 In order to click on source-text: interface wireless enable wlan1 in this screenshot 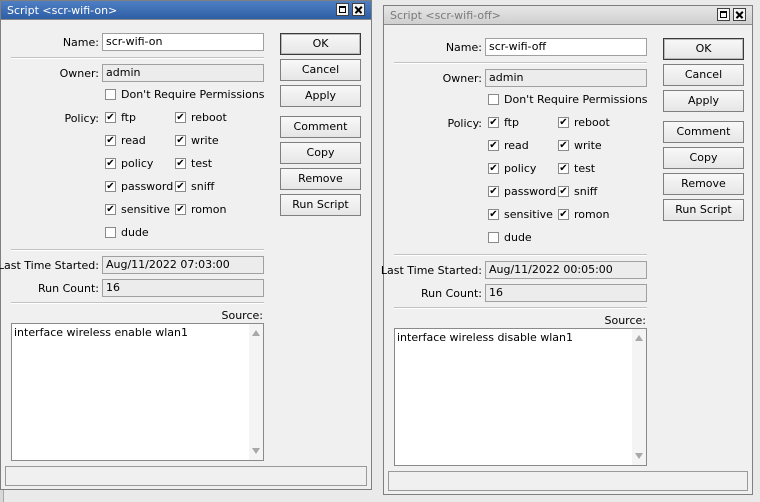, I will do `click(101, 332)`.